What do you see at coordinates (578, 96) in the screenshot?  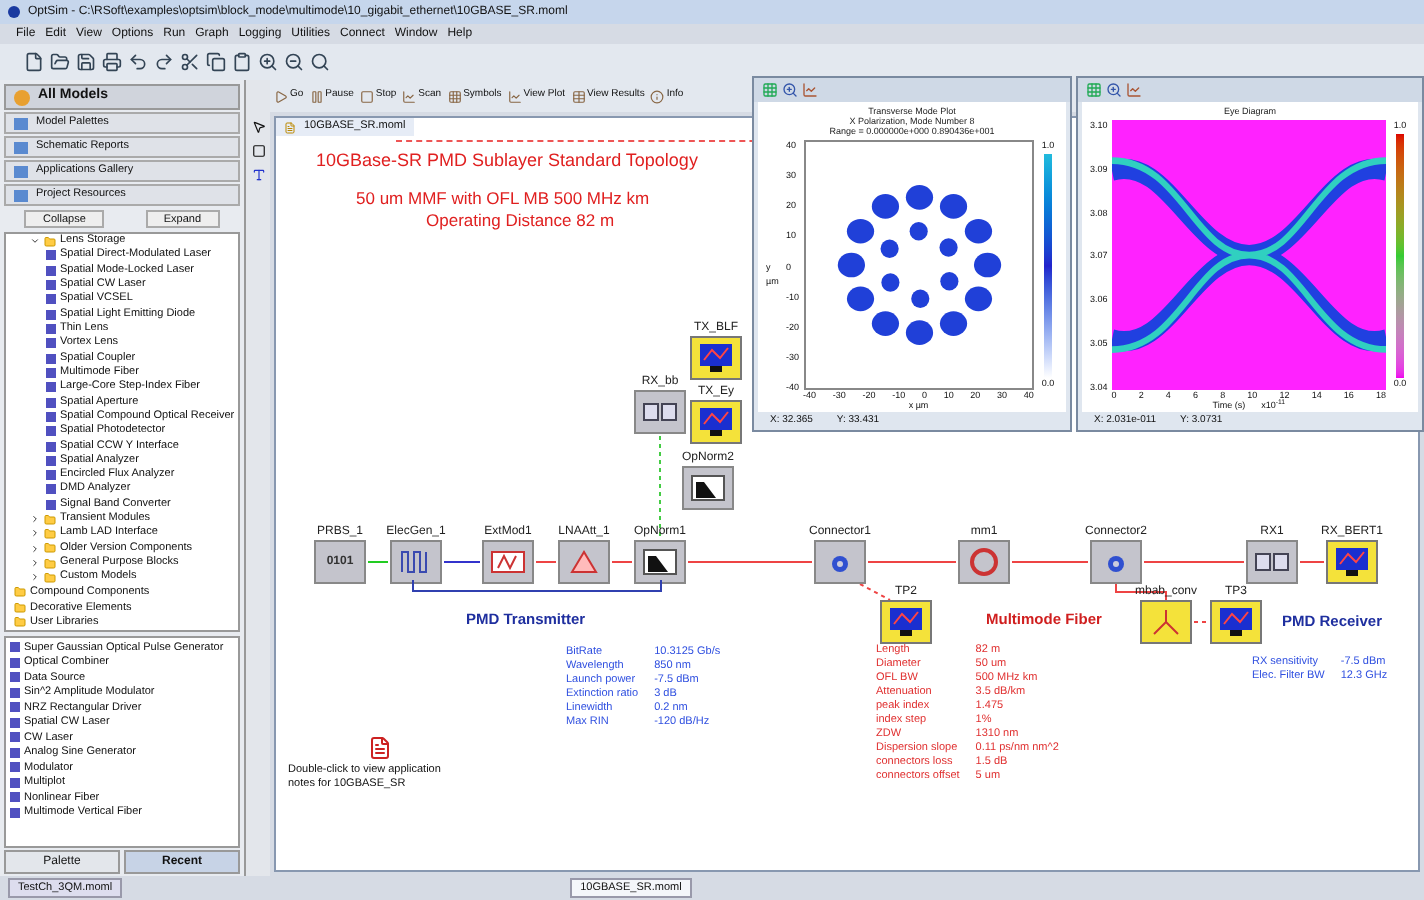 I see `table-icon` at bounding box center [578, 96].